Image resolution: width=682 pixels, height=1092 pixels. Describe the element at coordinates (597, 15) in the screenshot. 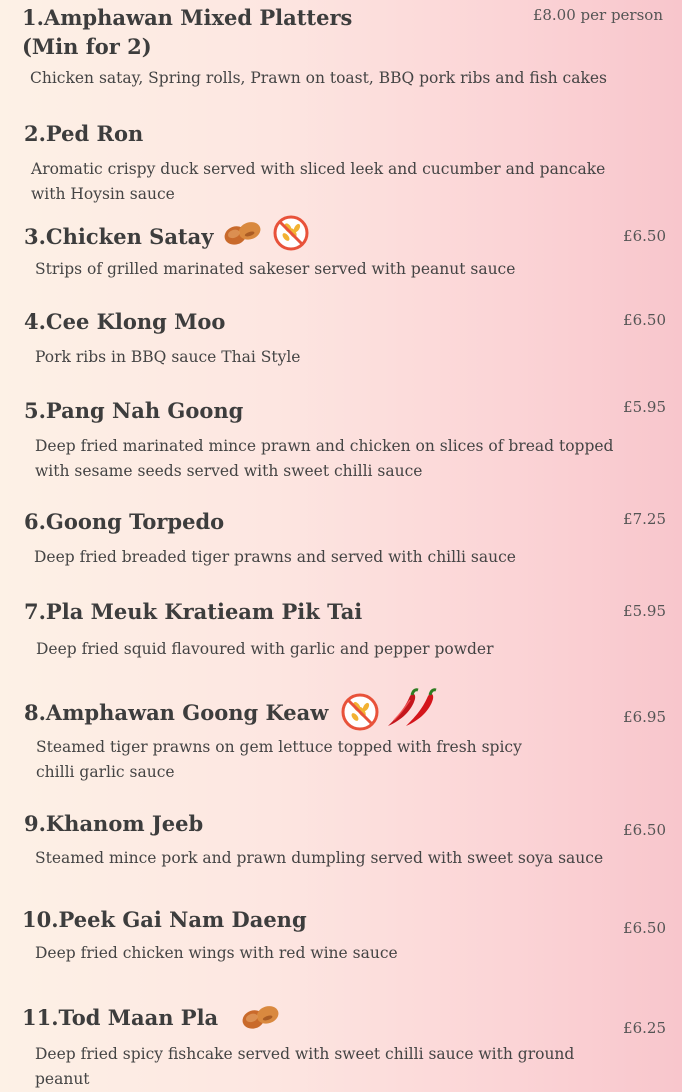

I see `menu-item-price: £8.00 per person` at that location.